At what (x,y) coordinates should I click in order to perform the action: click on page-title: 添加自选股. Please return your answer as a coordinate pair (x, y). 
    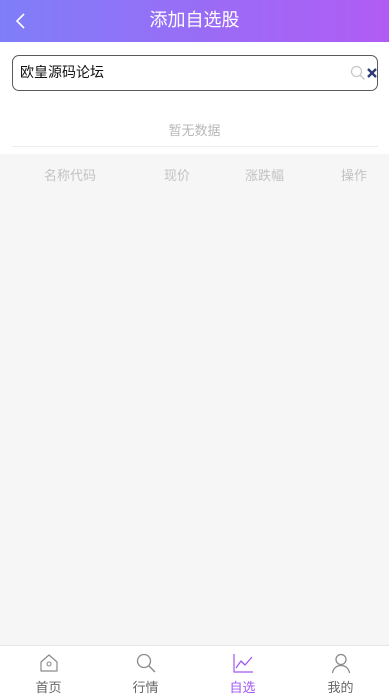
    Looking at the image, I should click on (194, 20).